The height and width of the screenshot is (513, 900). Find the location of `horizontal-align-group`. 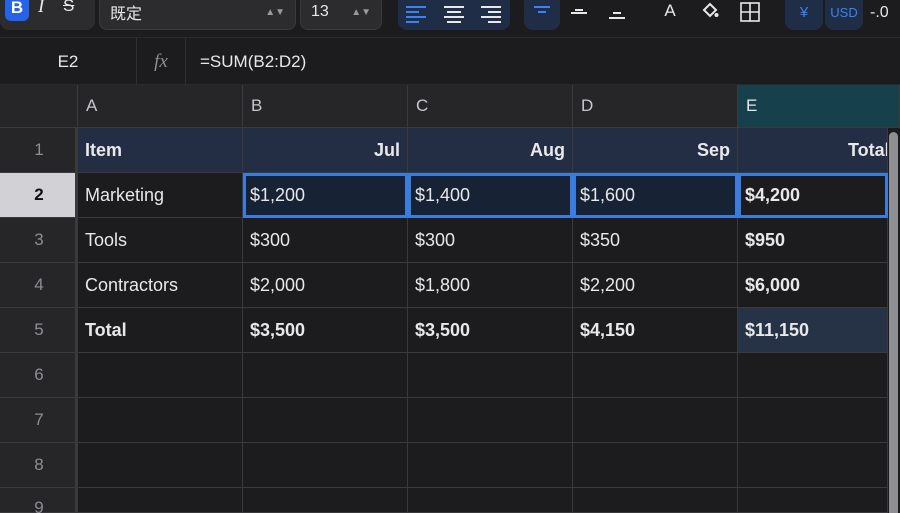

horizontal-align-group is located at coordinates (454, 15).